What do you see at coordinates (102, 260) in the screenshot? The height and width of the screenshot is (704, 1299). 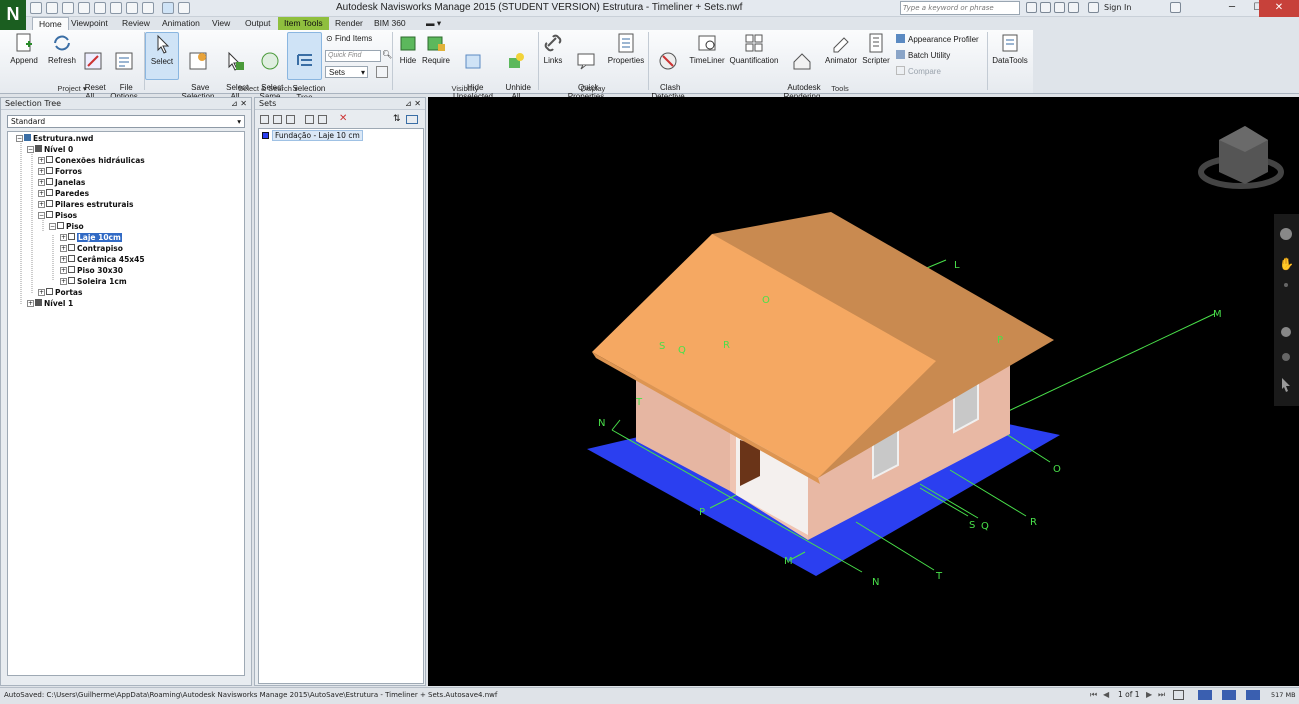 I see `tree-item: + Cerâmica 45x45` at bounding box center [102, 260].